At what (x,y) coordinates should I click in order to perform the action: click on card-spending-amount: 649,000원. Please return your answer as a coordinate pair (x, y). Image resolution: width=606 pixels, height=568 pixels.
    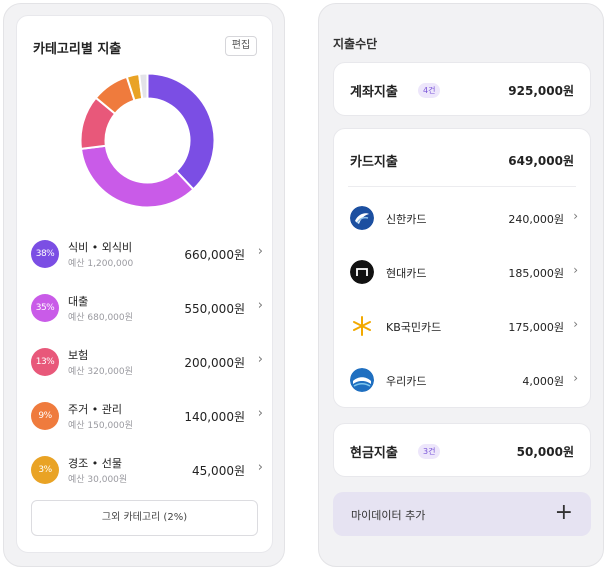
    Looking at the image, I should click on (541, 161).